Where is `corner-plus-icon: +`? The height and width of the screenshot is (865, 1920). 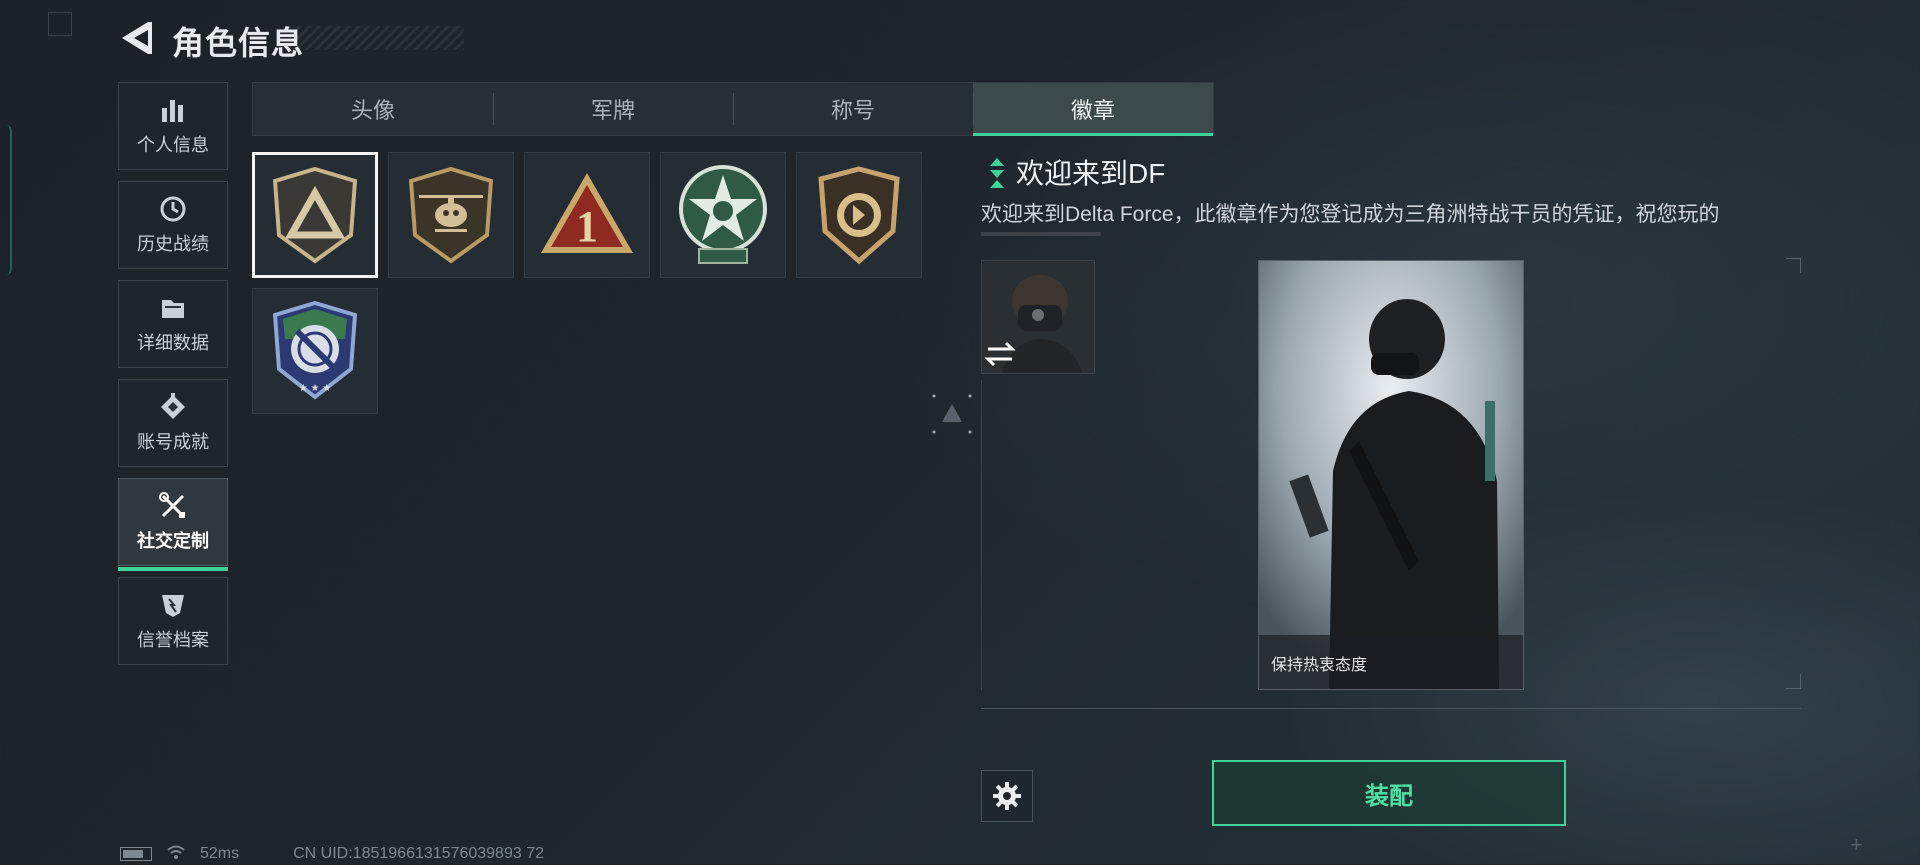
corner-plus-icon: + is located at coordinates (1856, 844).